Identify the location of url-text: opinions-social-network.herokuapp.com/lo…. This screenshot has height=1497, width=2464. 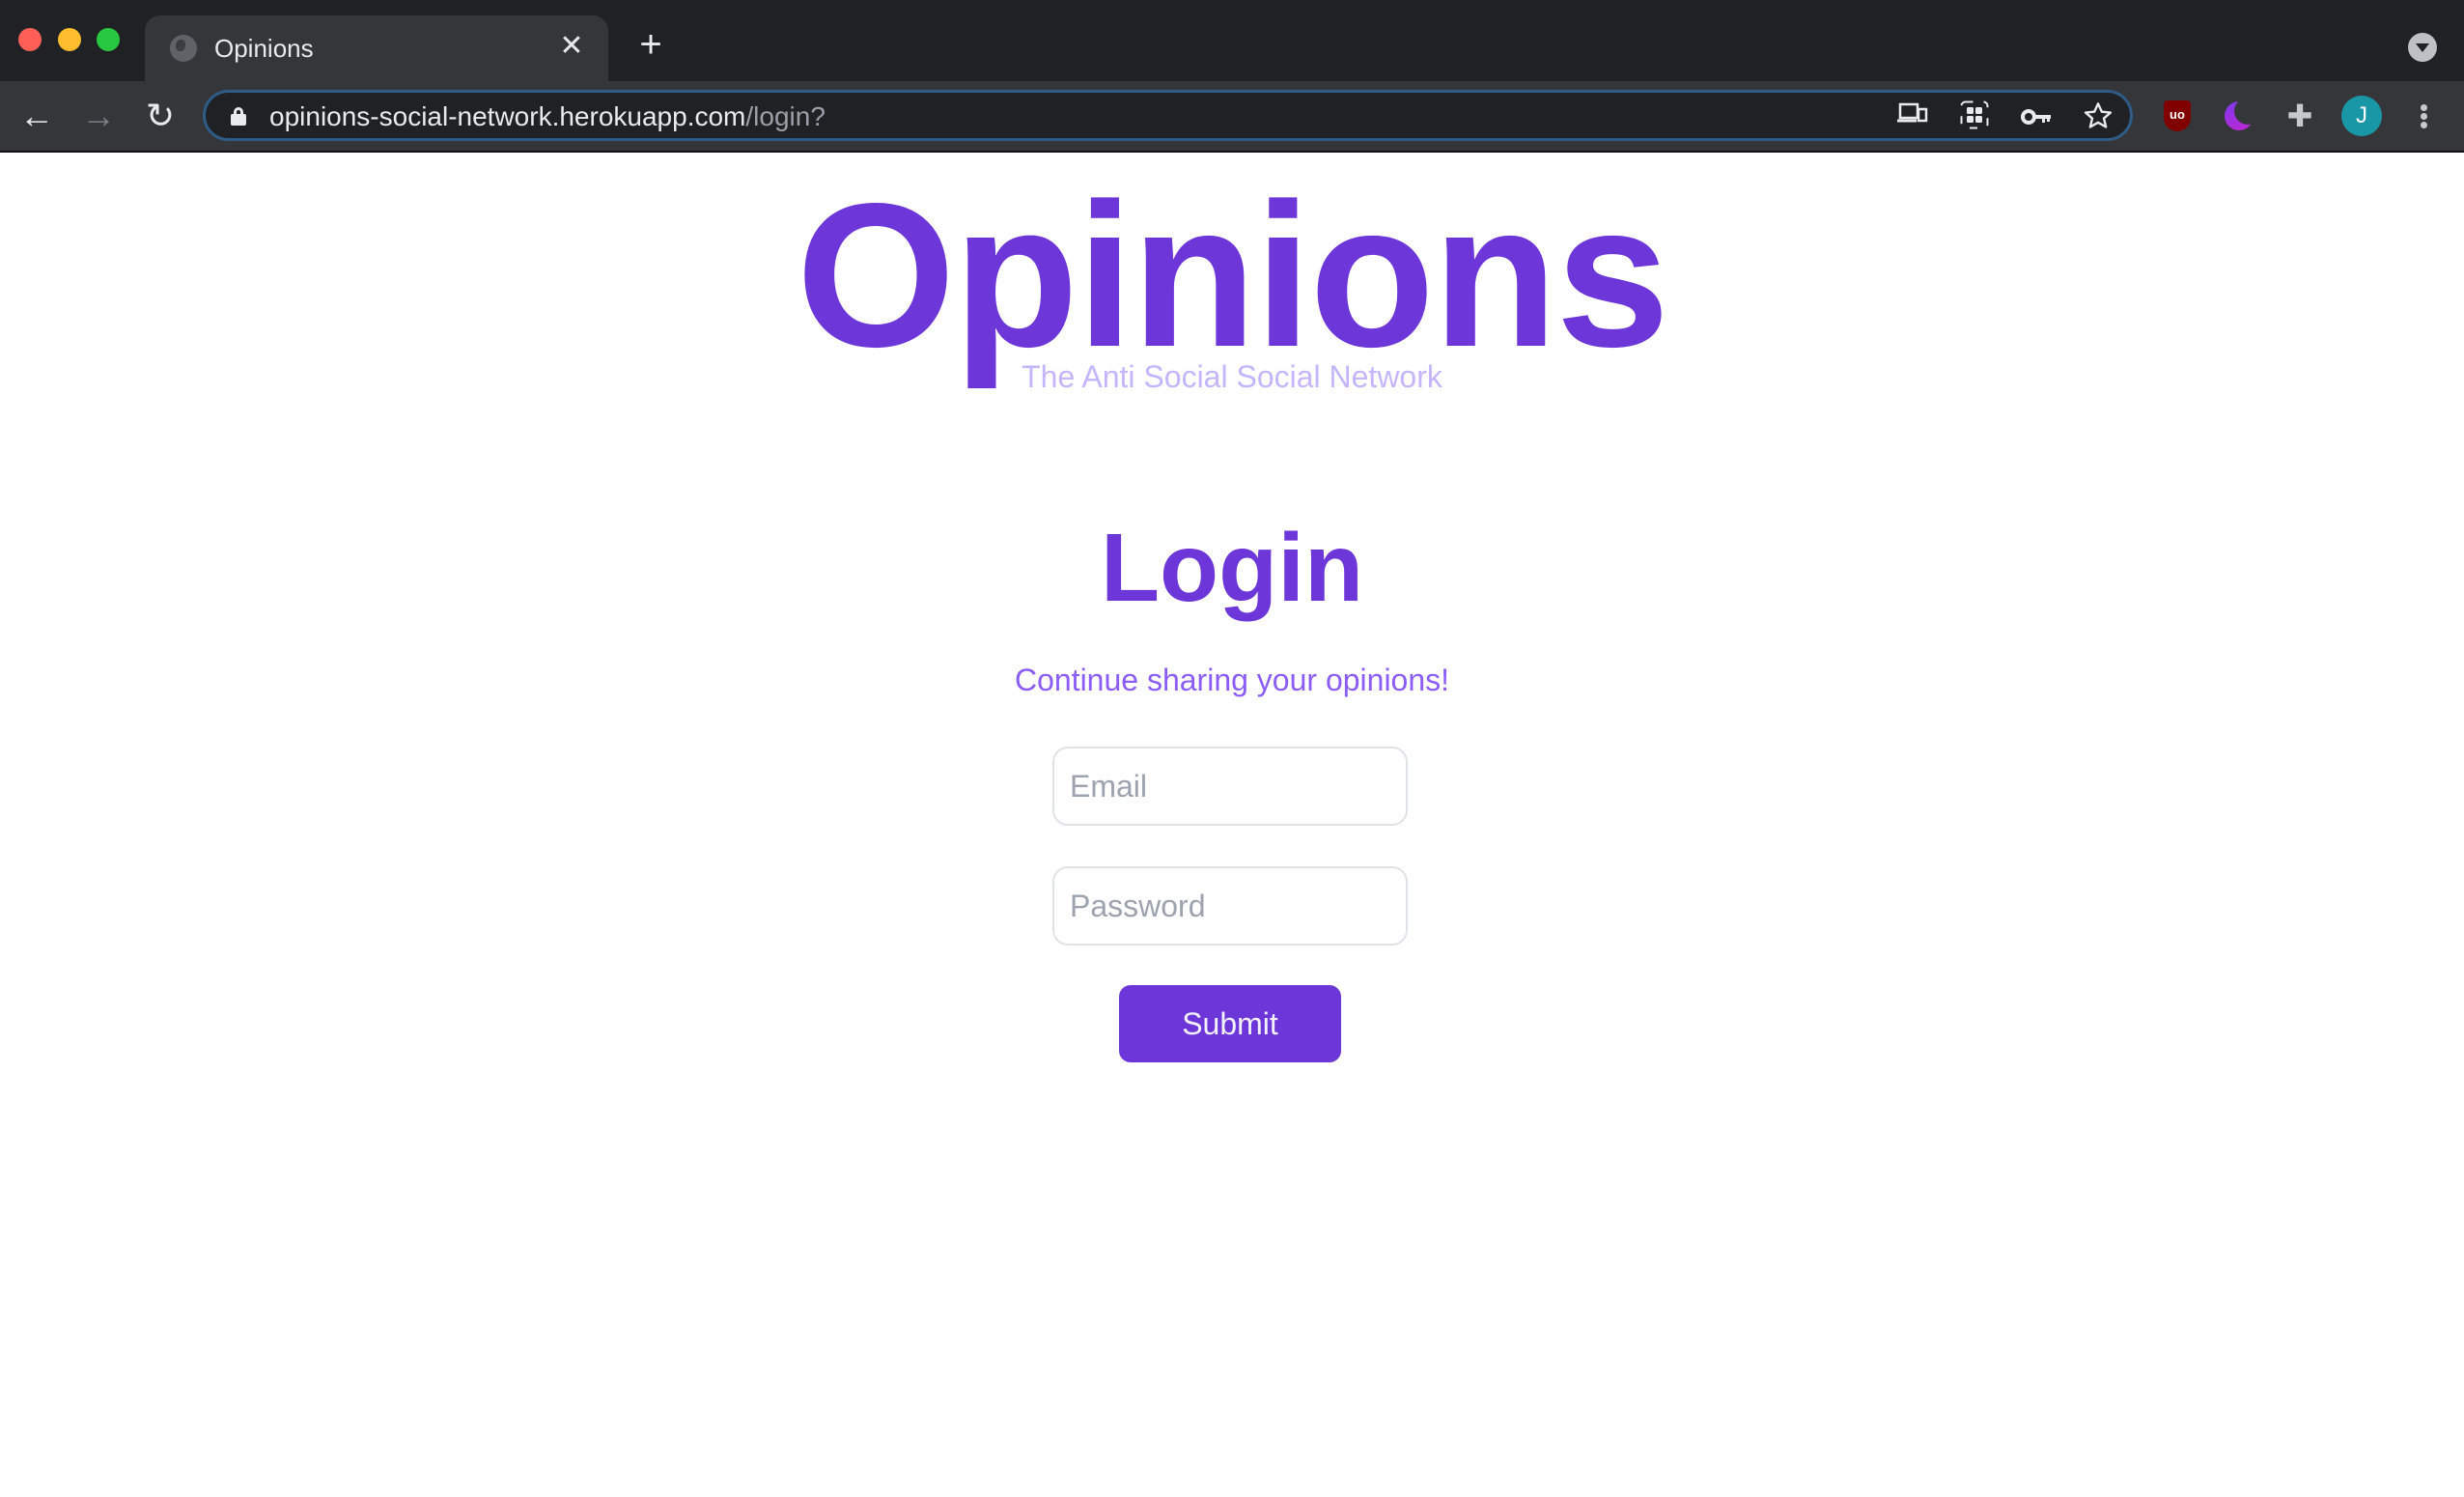
(547, 117).